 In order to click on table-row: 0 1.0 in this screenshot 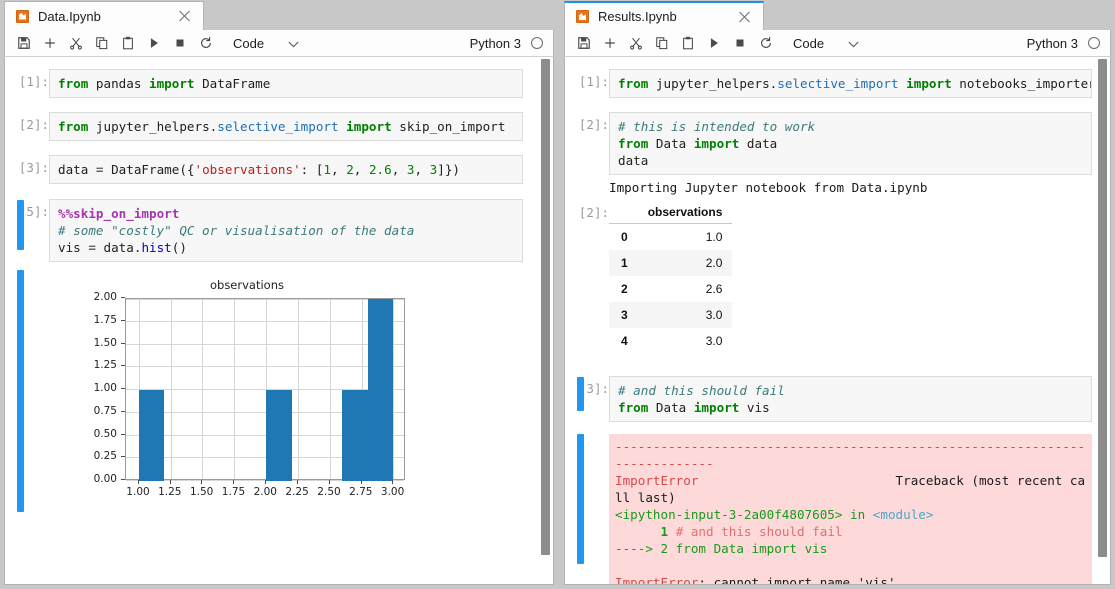, I will do `click(670, 237)`.